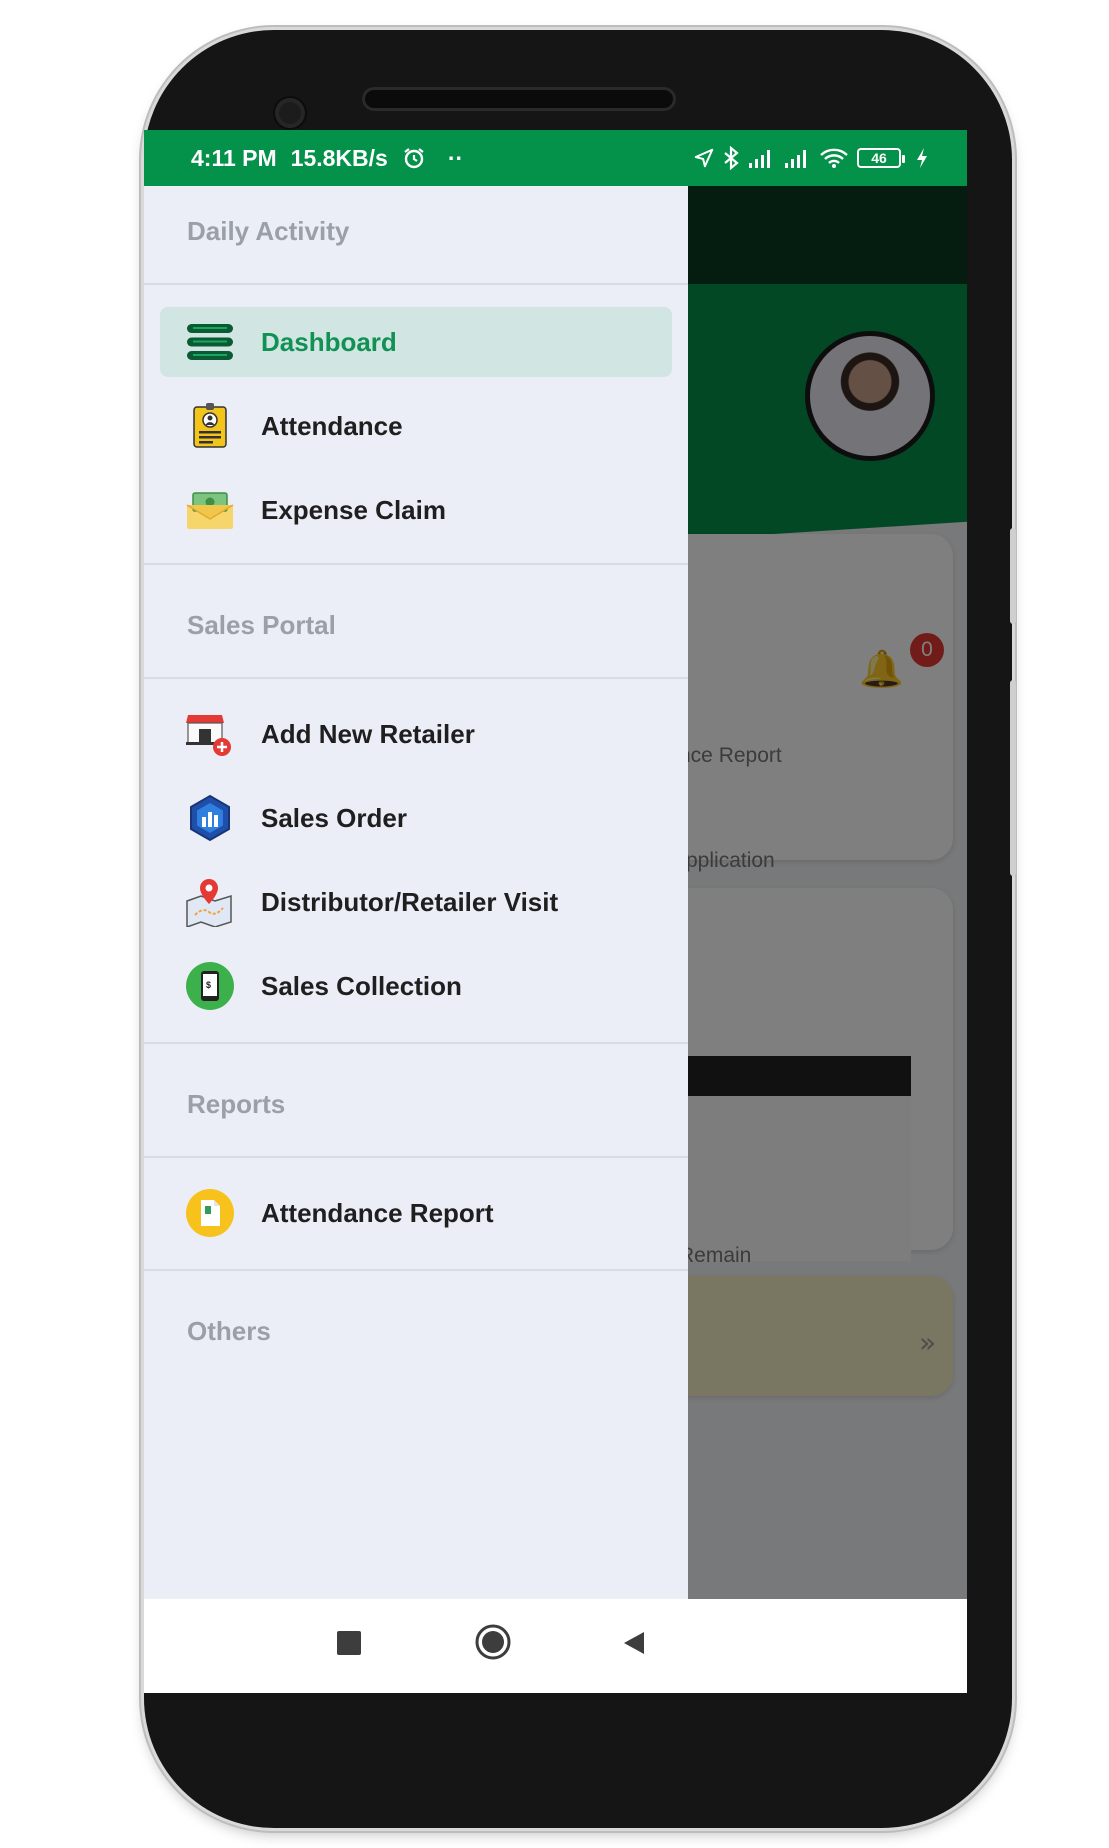  Describe the element at coordinates (261, 625) in the screenshot. I see `section-header-sales-portal: Sales Portal` at that location.